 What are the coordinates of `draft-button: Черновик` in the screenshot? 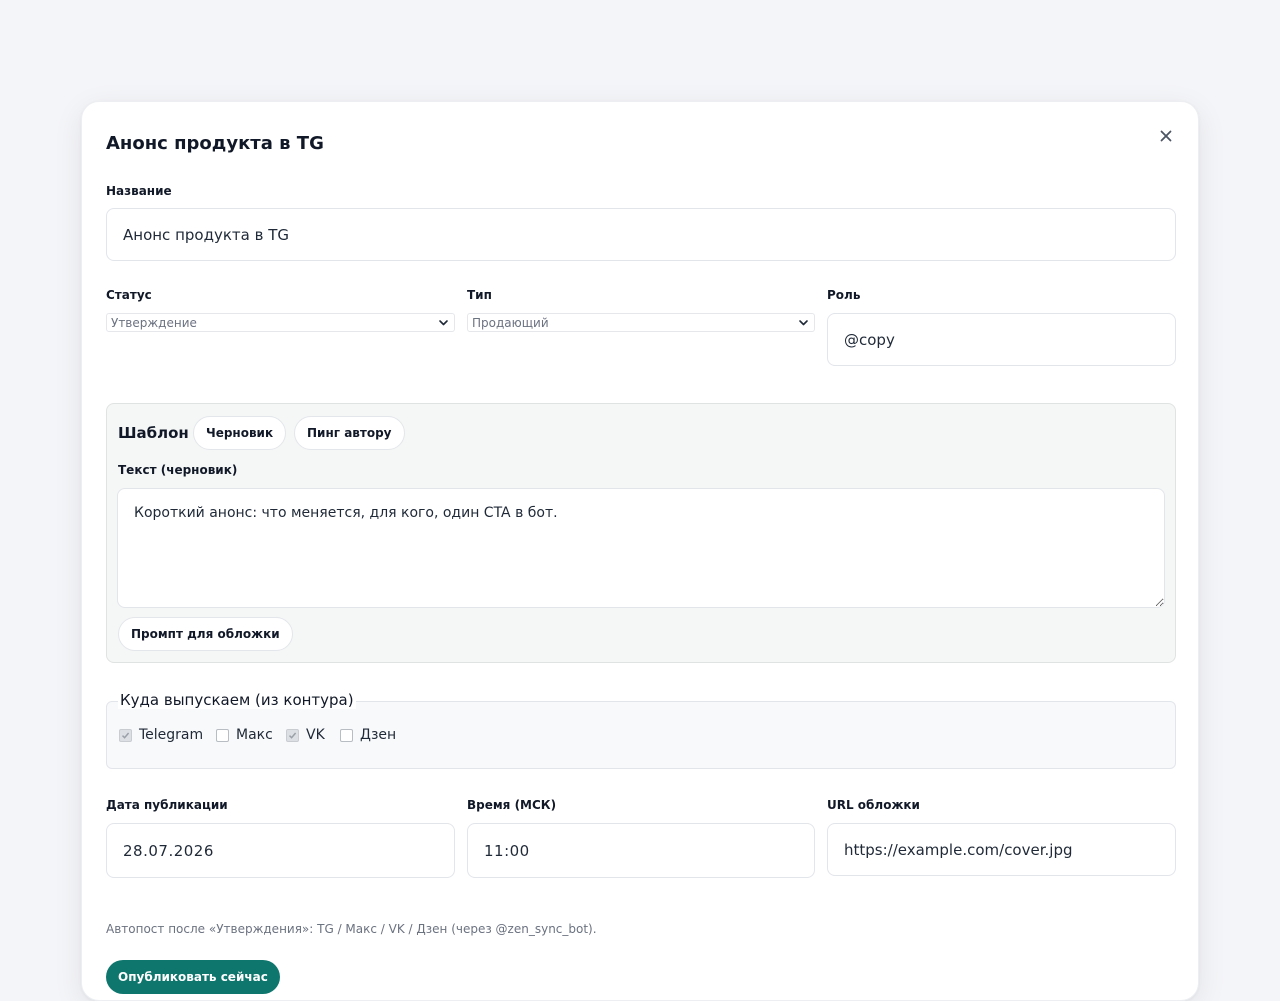 It's located at (240, 433).